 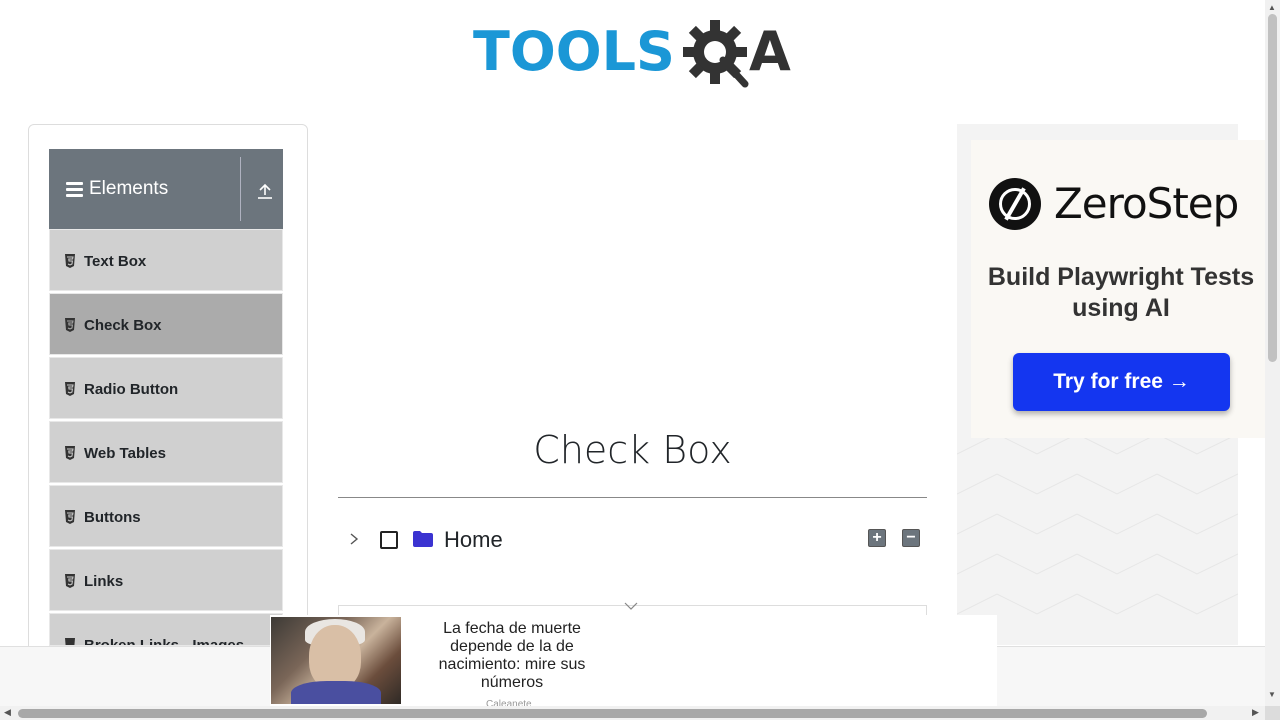 What do you see at coordinates (166, 260) in the screenshot?
I see `sidebar-item-text-box: Text Box` at bounding box center [166, 260].